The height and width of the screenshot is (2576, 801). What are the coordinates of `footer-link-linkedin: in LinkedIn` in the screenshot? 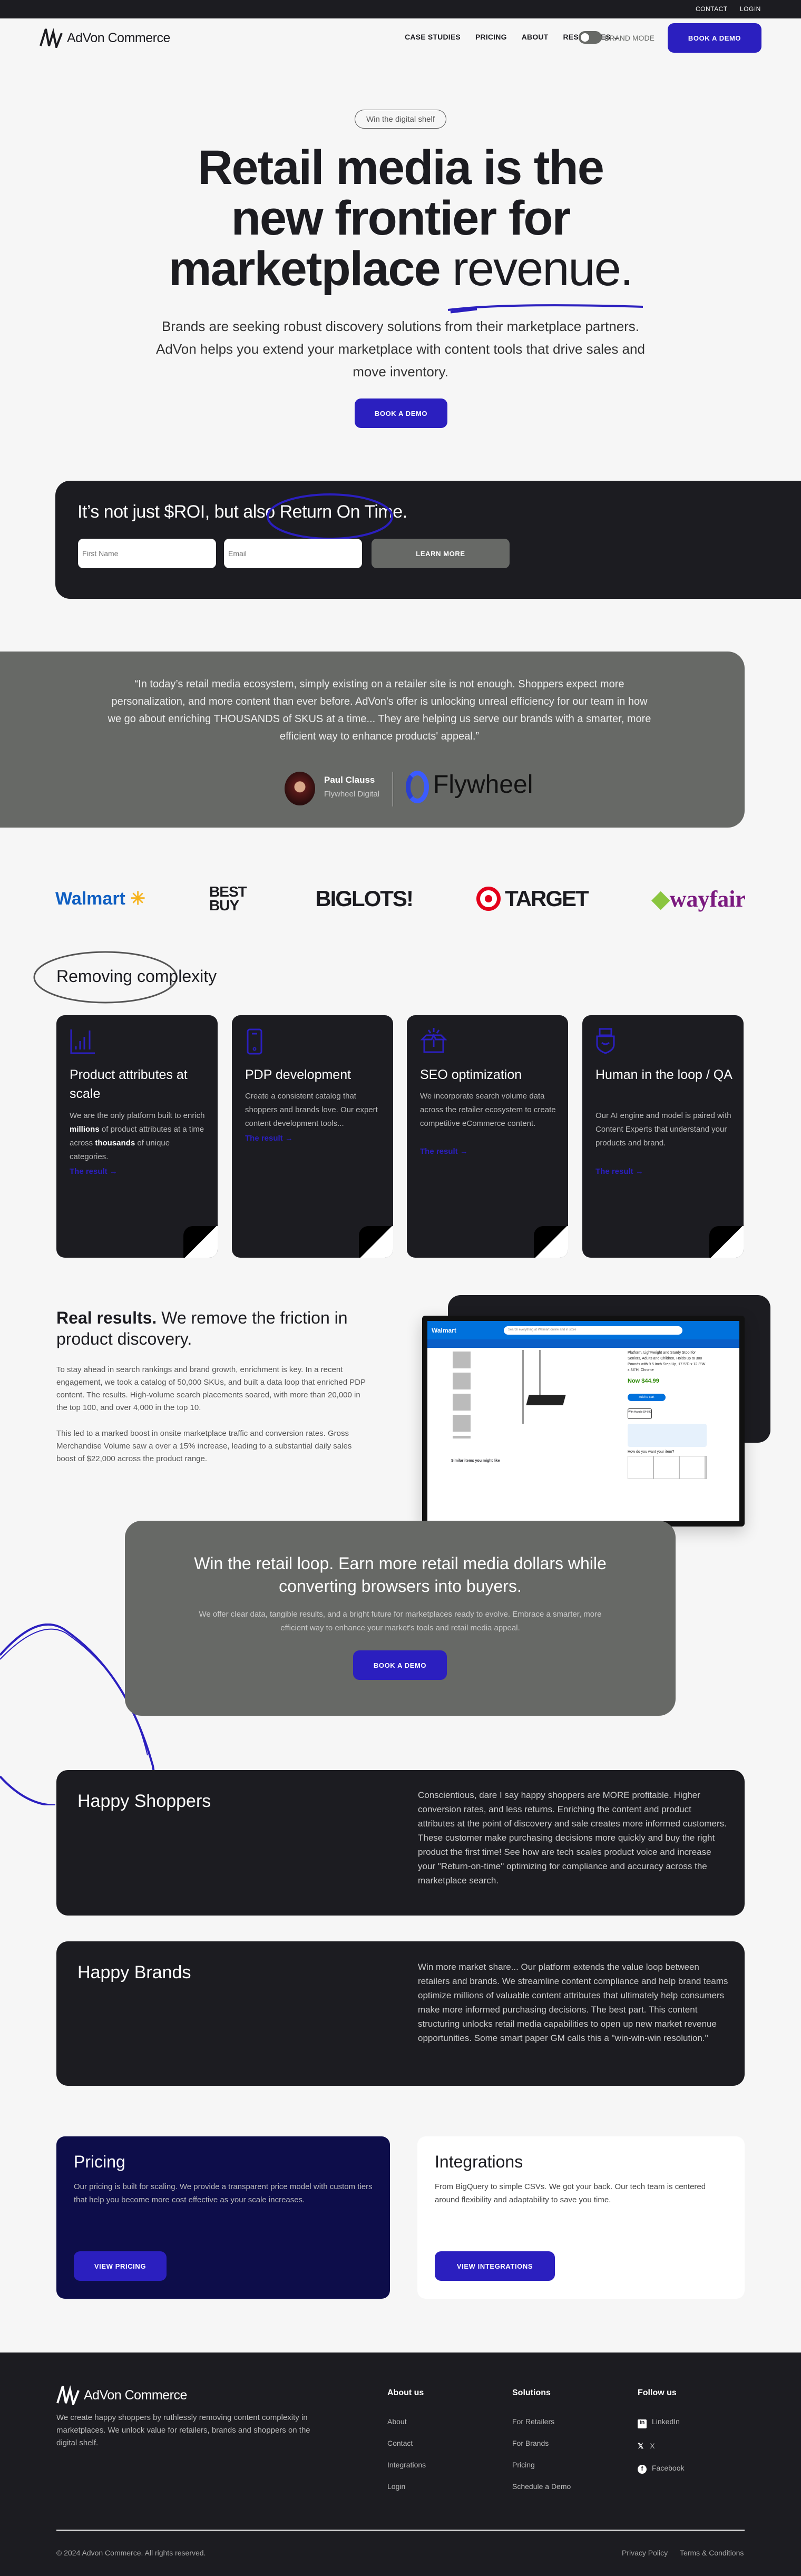 It's located at (661, 2422).